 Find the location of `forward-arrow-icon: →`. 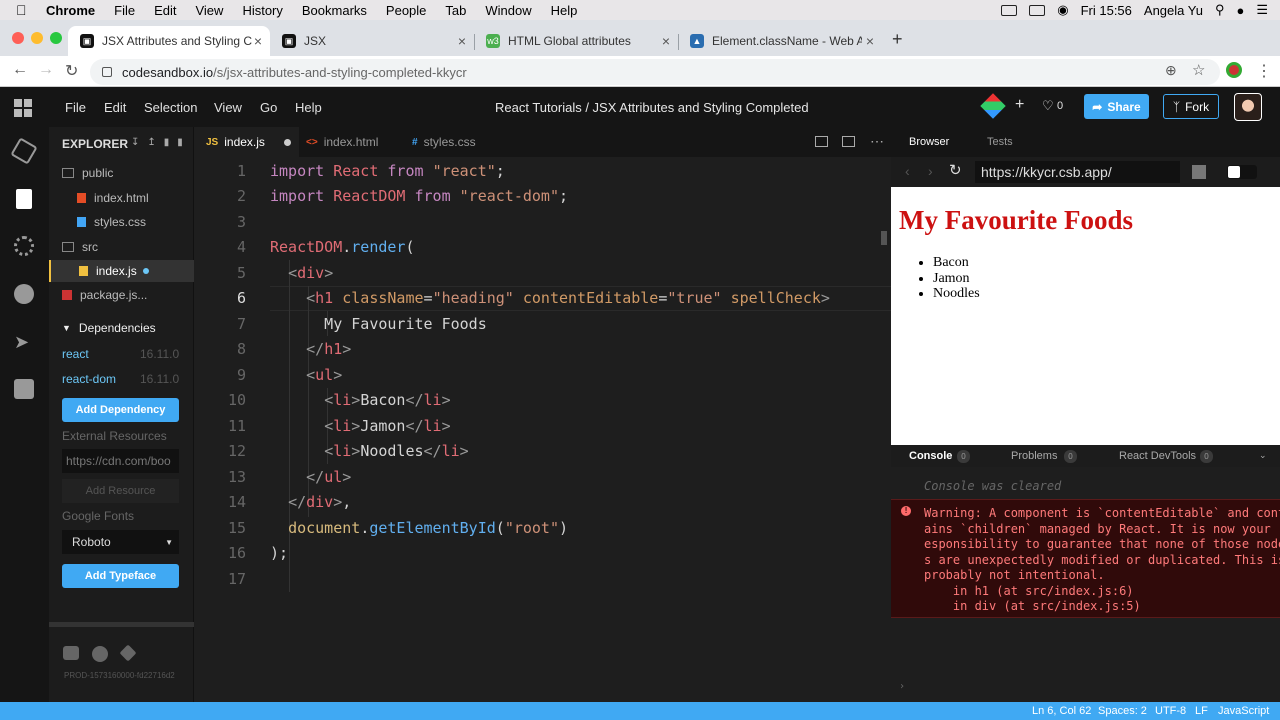

forward-arrow-icon: → is located at coordinates (46, 70).